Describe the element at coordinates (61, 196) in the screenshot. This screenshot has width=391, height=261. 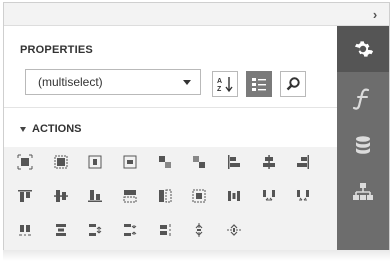
I see `align-middles-icon` at that location.